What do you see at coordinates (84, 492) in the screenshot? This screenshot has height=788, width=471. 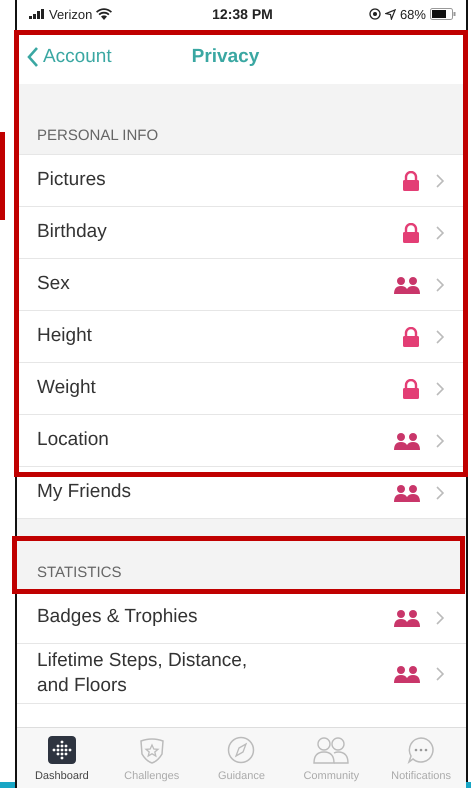 I see `row-label: My Friends` at bounding box center [84, 492].